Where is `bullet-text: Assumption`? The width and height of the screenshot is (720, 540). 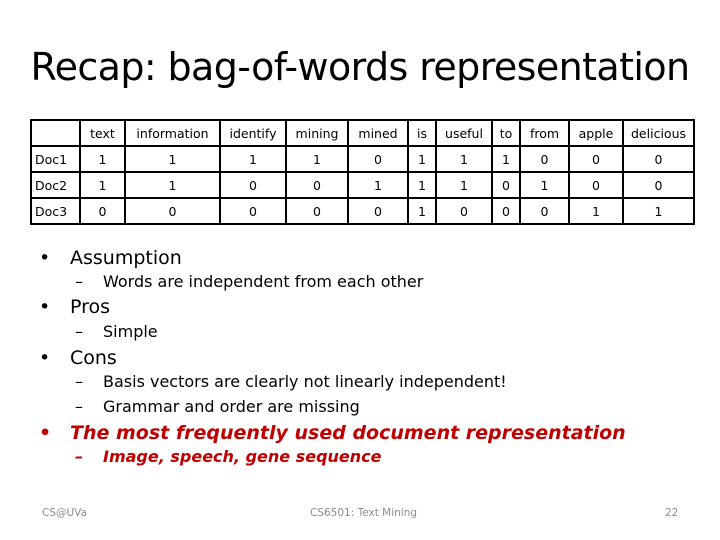 bullet-text: Assumption is located at coordinates (126, 258).